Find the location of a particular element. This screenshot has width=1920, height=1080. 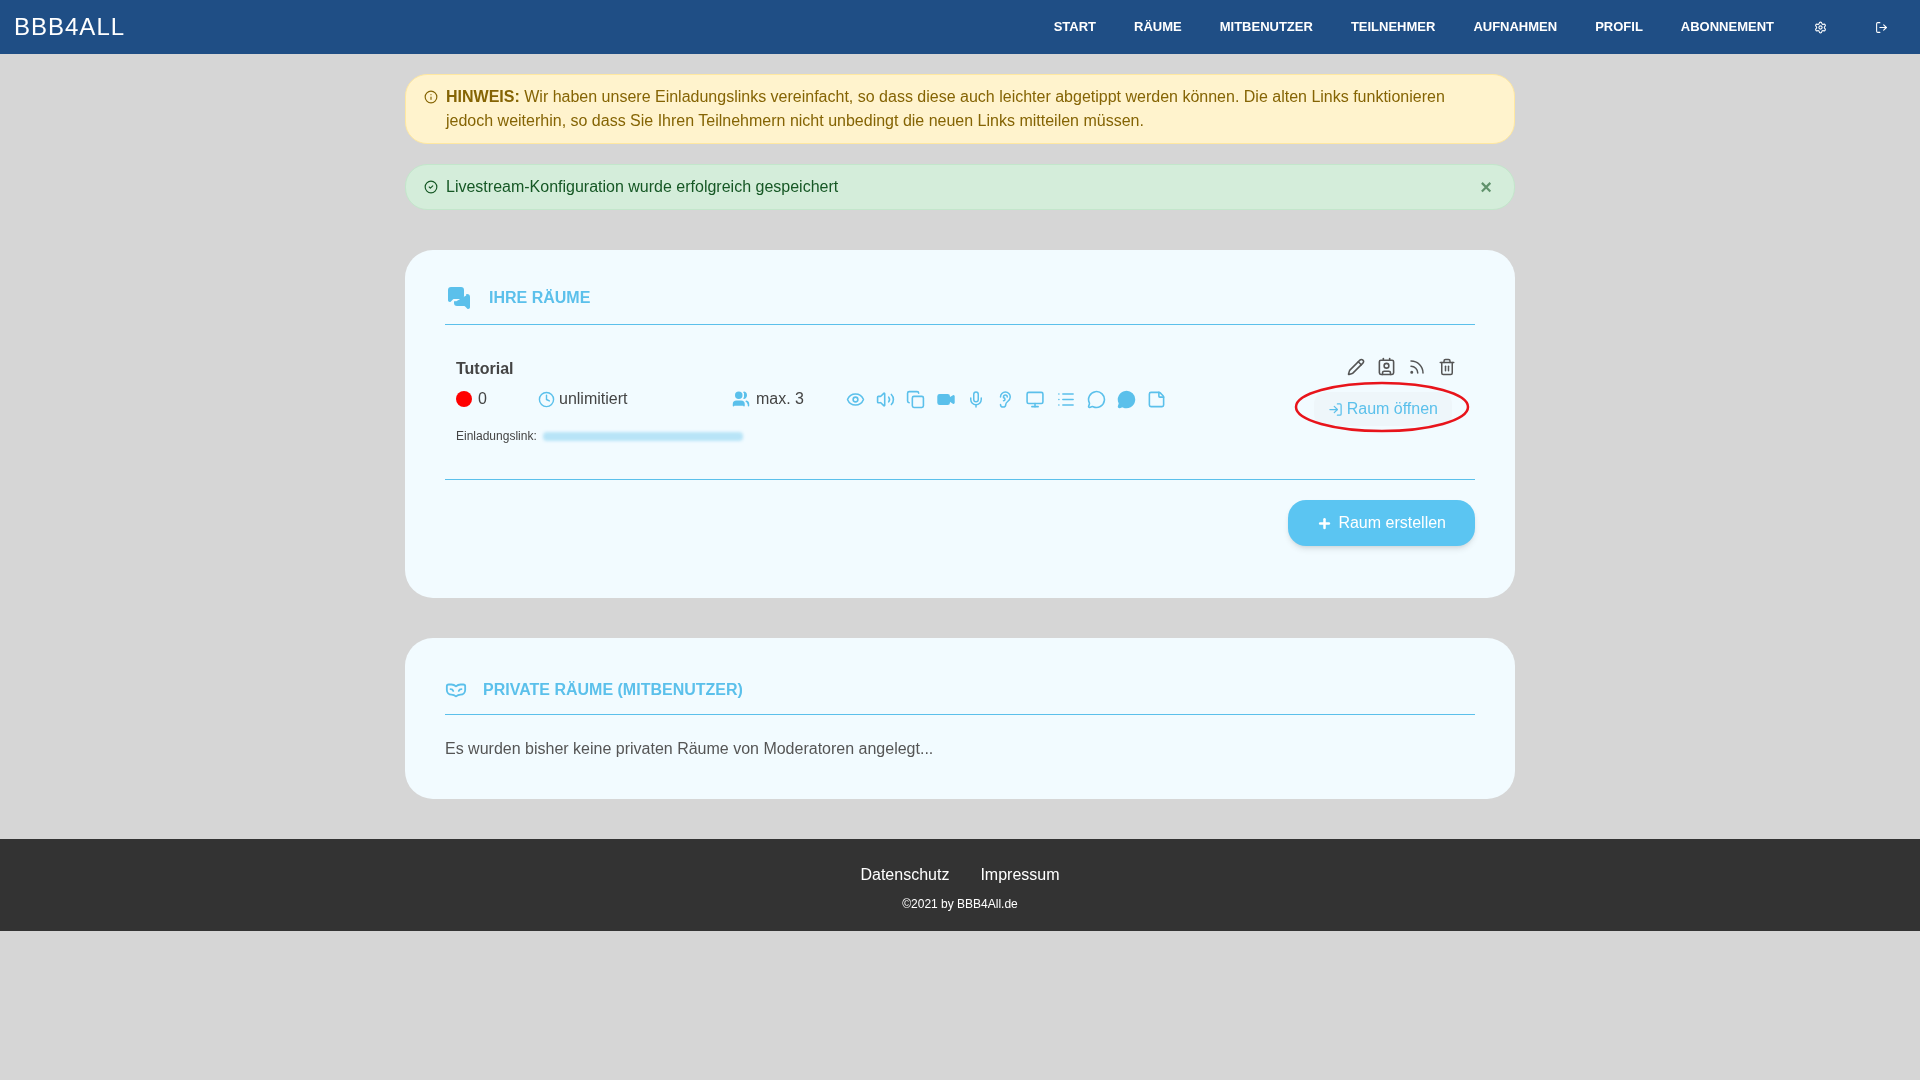

nav-link: PROFIL is located at coordinates (1619, 27).